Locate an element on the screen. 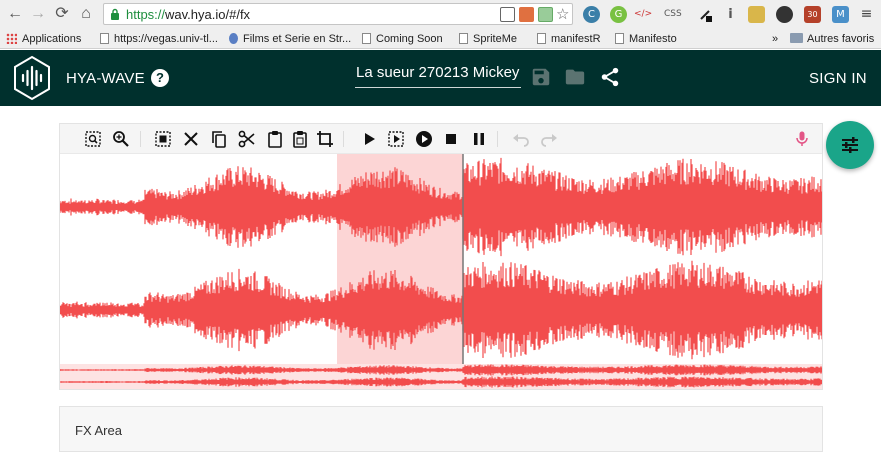 The width and height of the screenshot is (881, 452). hya-wave-logo is located at coordinates (32, 78).